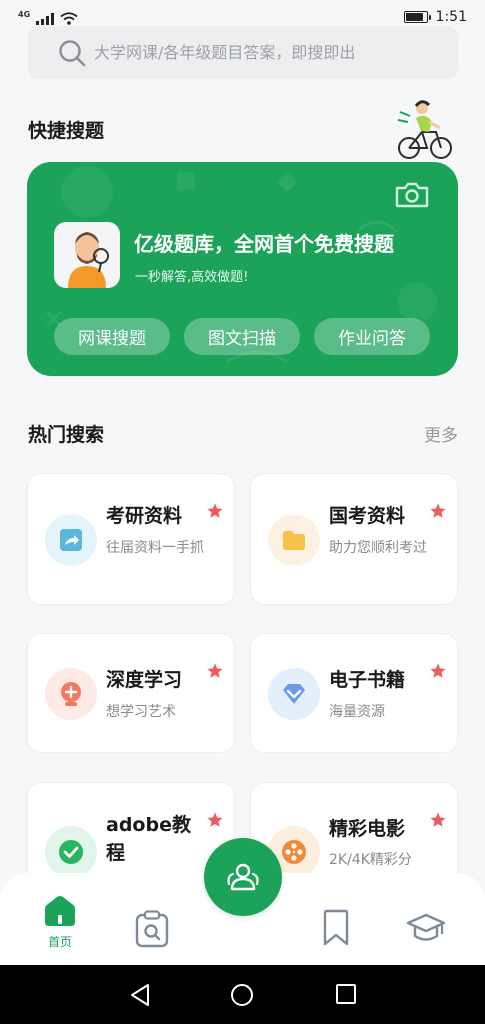  What do you see at coordinates (71, 852) in the screenshot?
I see `check-circle-icon` at bounding box center [71, 852].